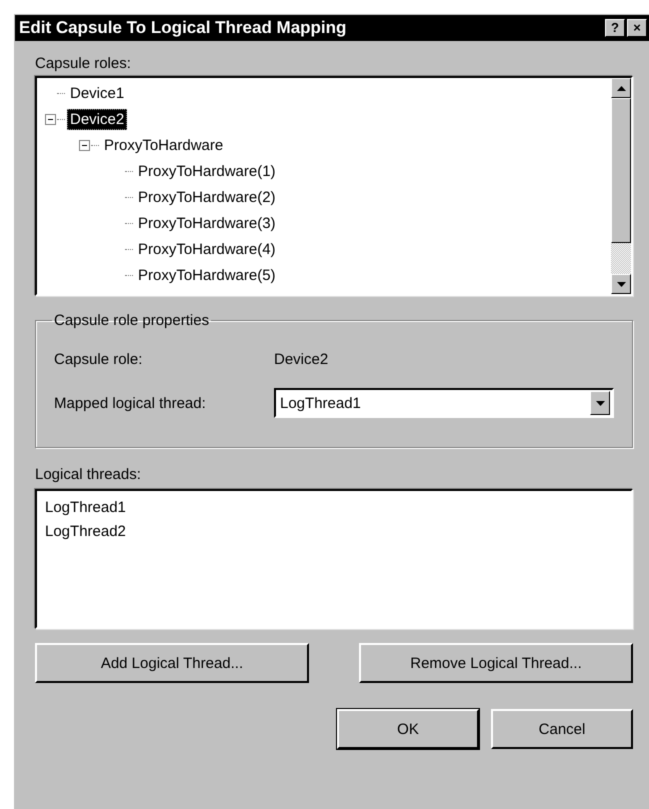  Describe the element at coordinates (637, 28) in the screenshot. I see `close-button: ×` at that location.